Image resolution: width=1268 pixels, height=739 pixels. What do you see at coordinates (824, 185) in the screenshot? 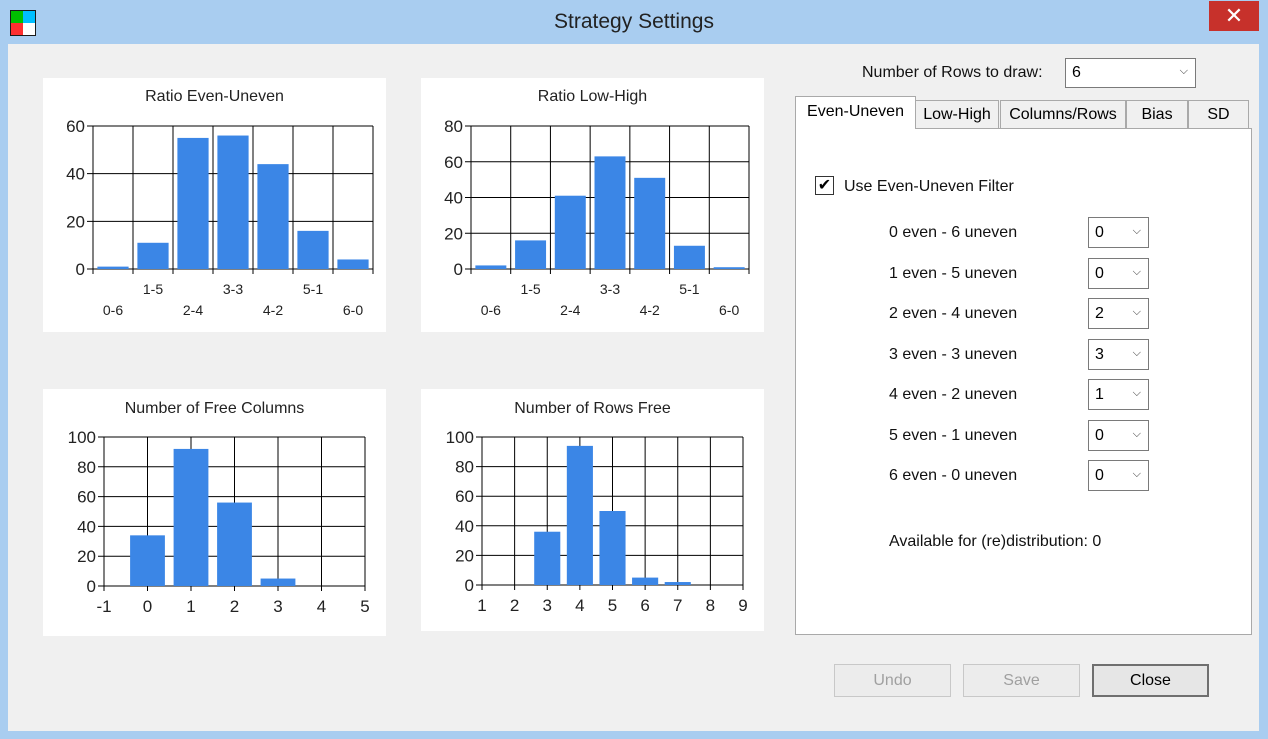
I see `even-uneven-filter-checkbox: ✔` at bounding box center [824, 185].